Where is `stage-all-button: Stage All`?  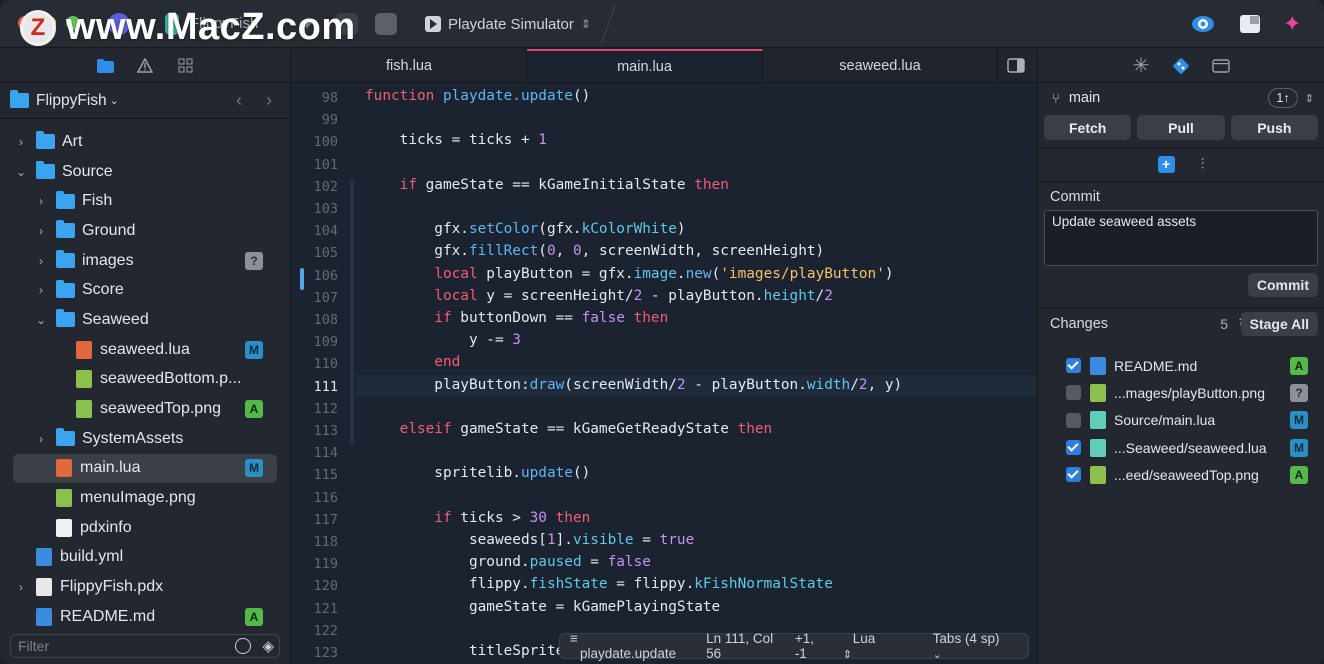 stage-all-button: Stage All is located at coordinates (1279, 324).